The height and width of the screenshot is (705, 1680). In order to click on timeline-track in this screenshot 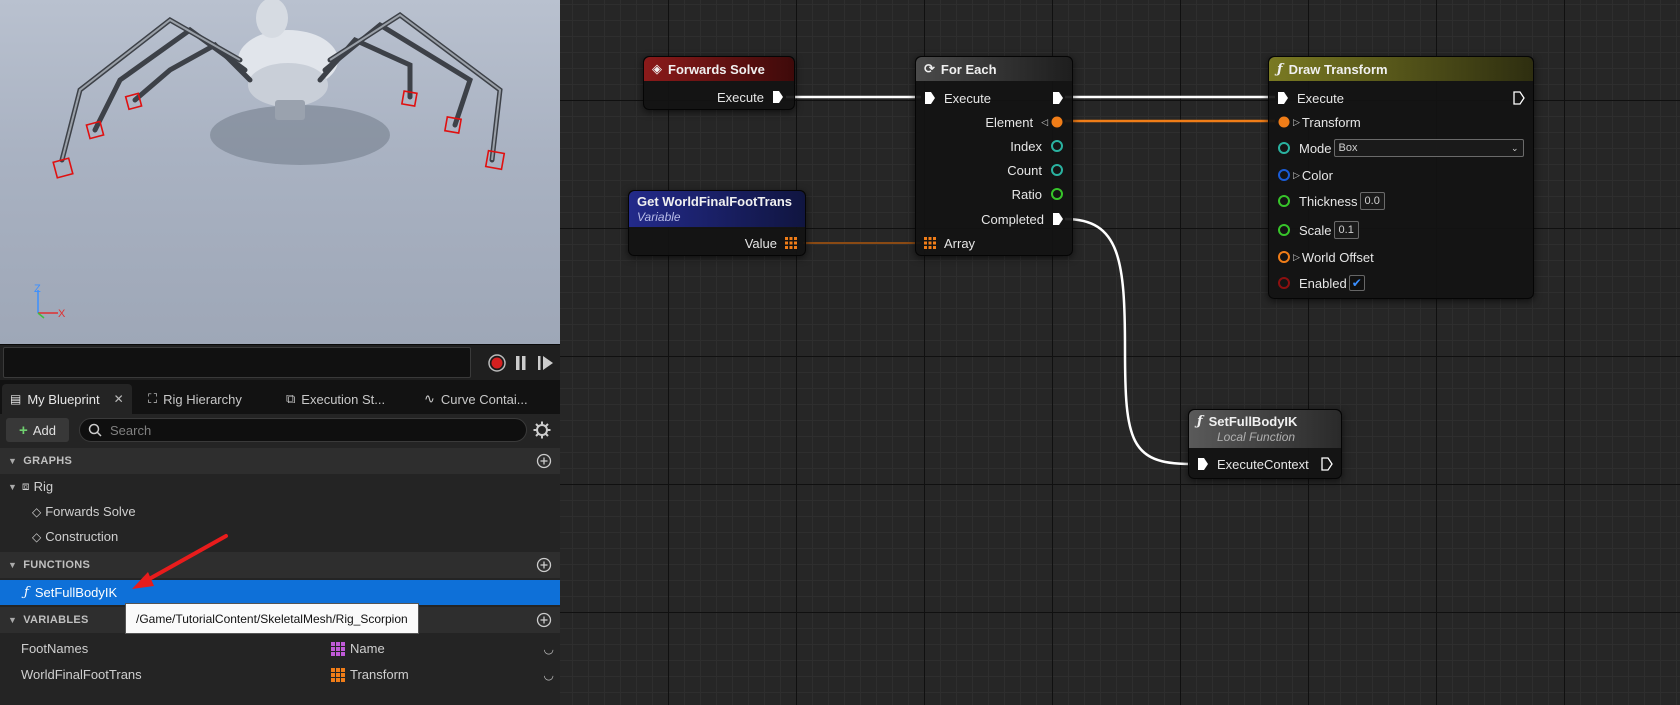, I will do `click(237, 362)`.